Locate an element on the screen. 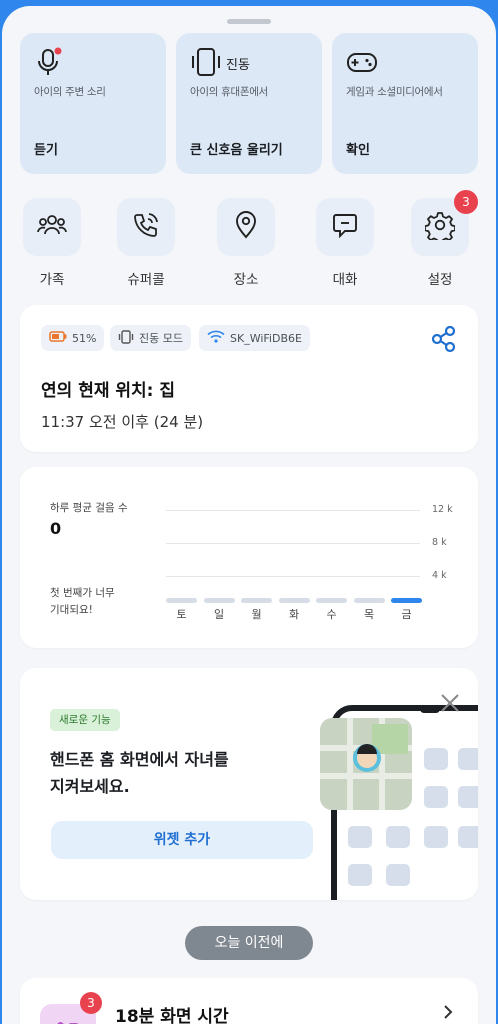  listen-card: 아이의 주변 소리 듣기 is located at coordinates (93, 103).